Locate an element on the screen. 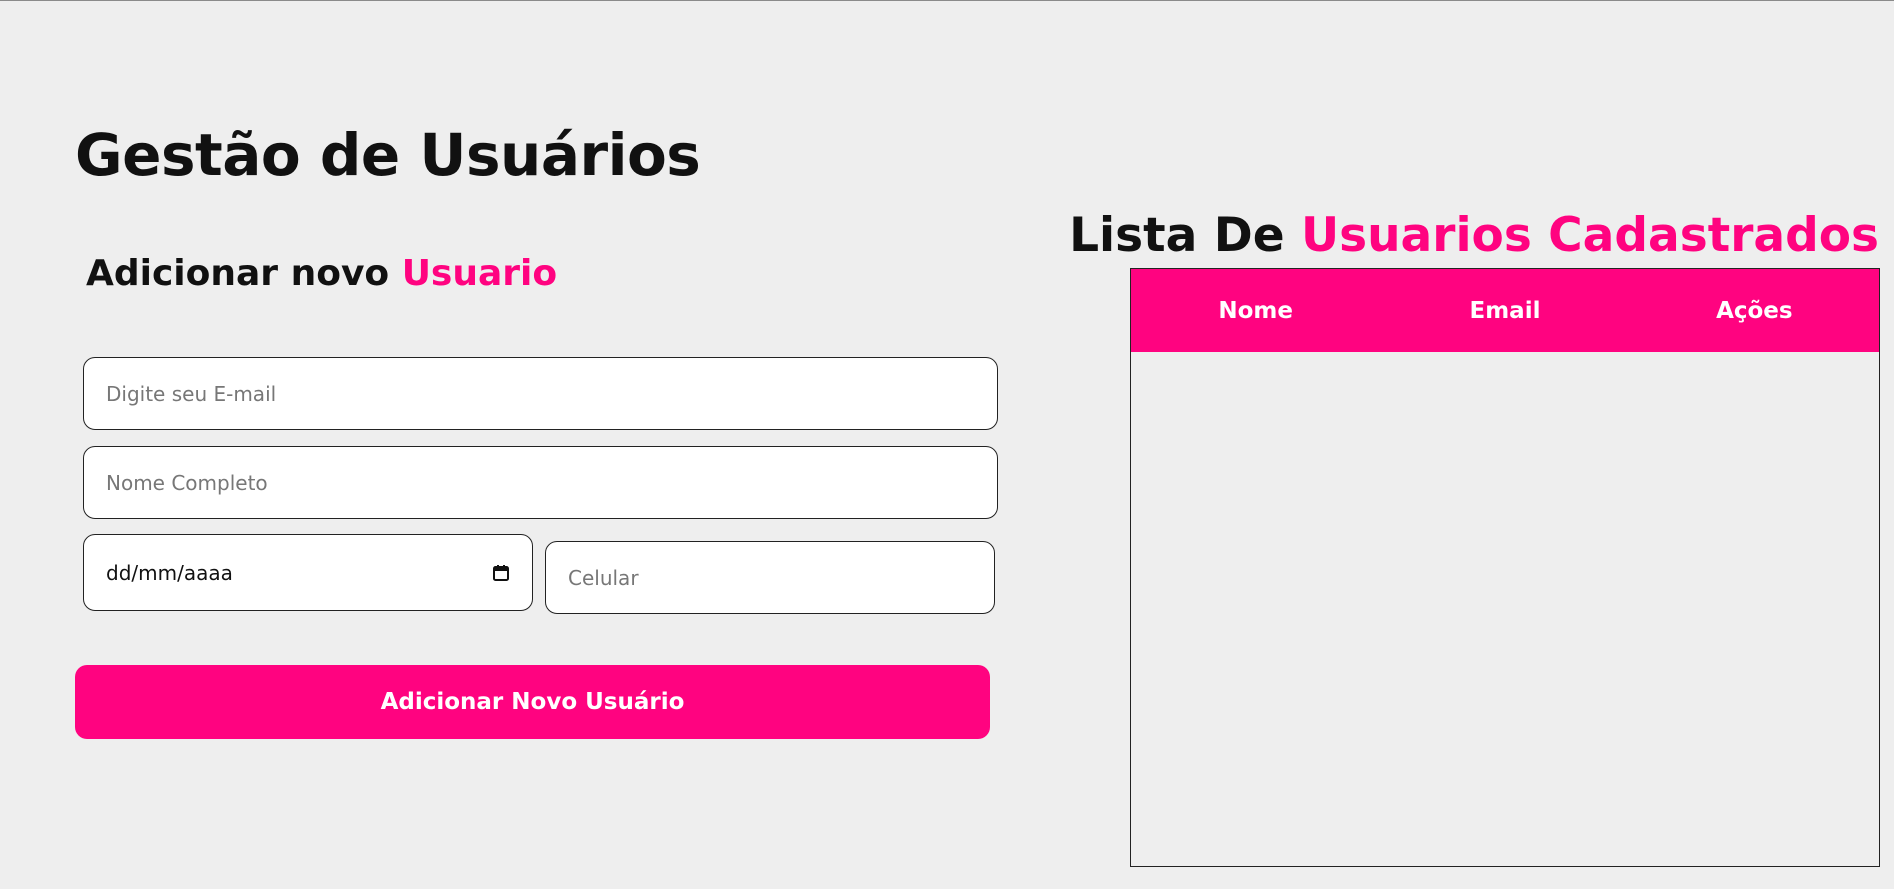 The image size is (1894, 889). user-table-header-row: Nome Email Ações is located at coordinates (1505, 310).